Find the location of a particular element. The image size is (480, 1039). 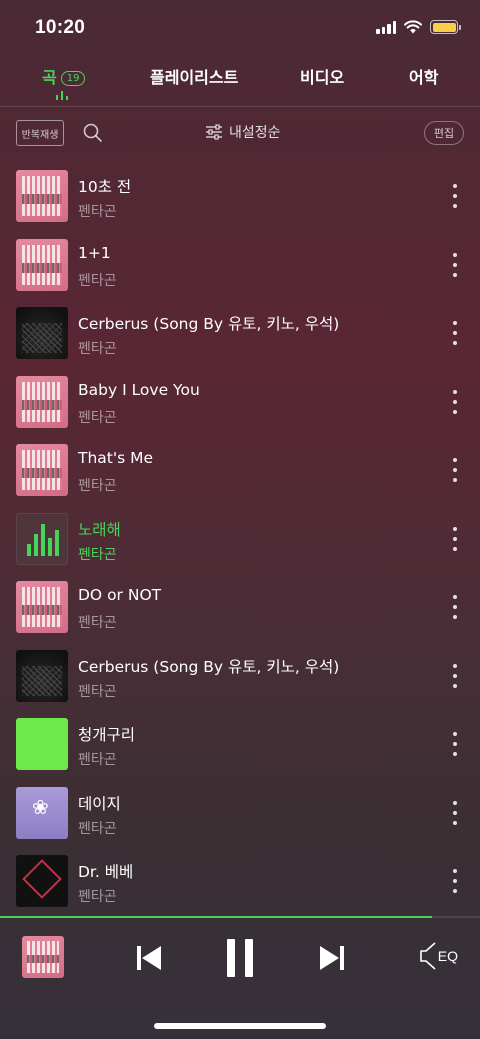

tabs-divider is located at coordinates (240, 106).